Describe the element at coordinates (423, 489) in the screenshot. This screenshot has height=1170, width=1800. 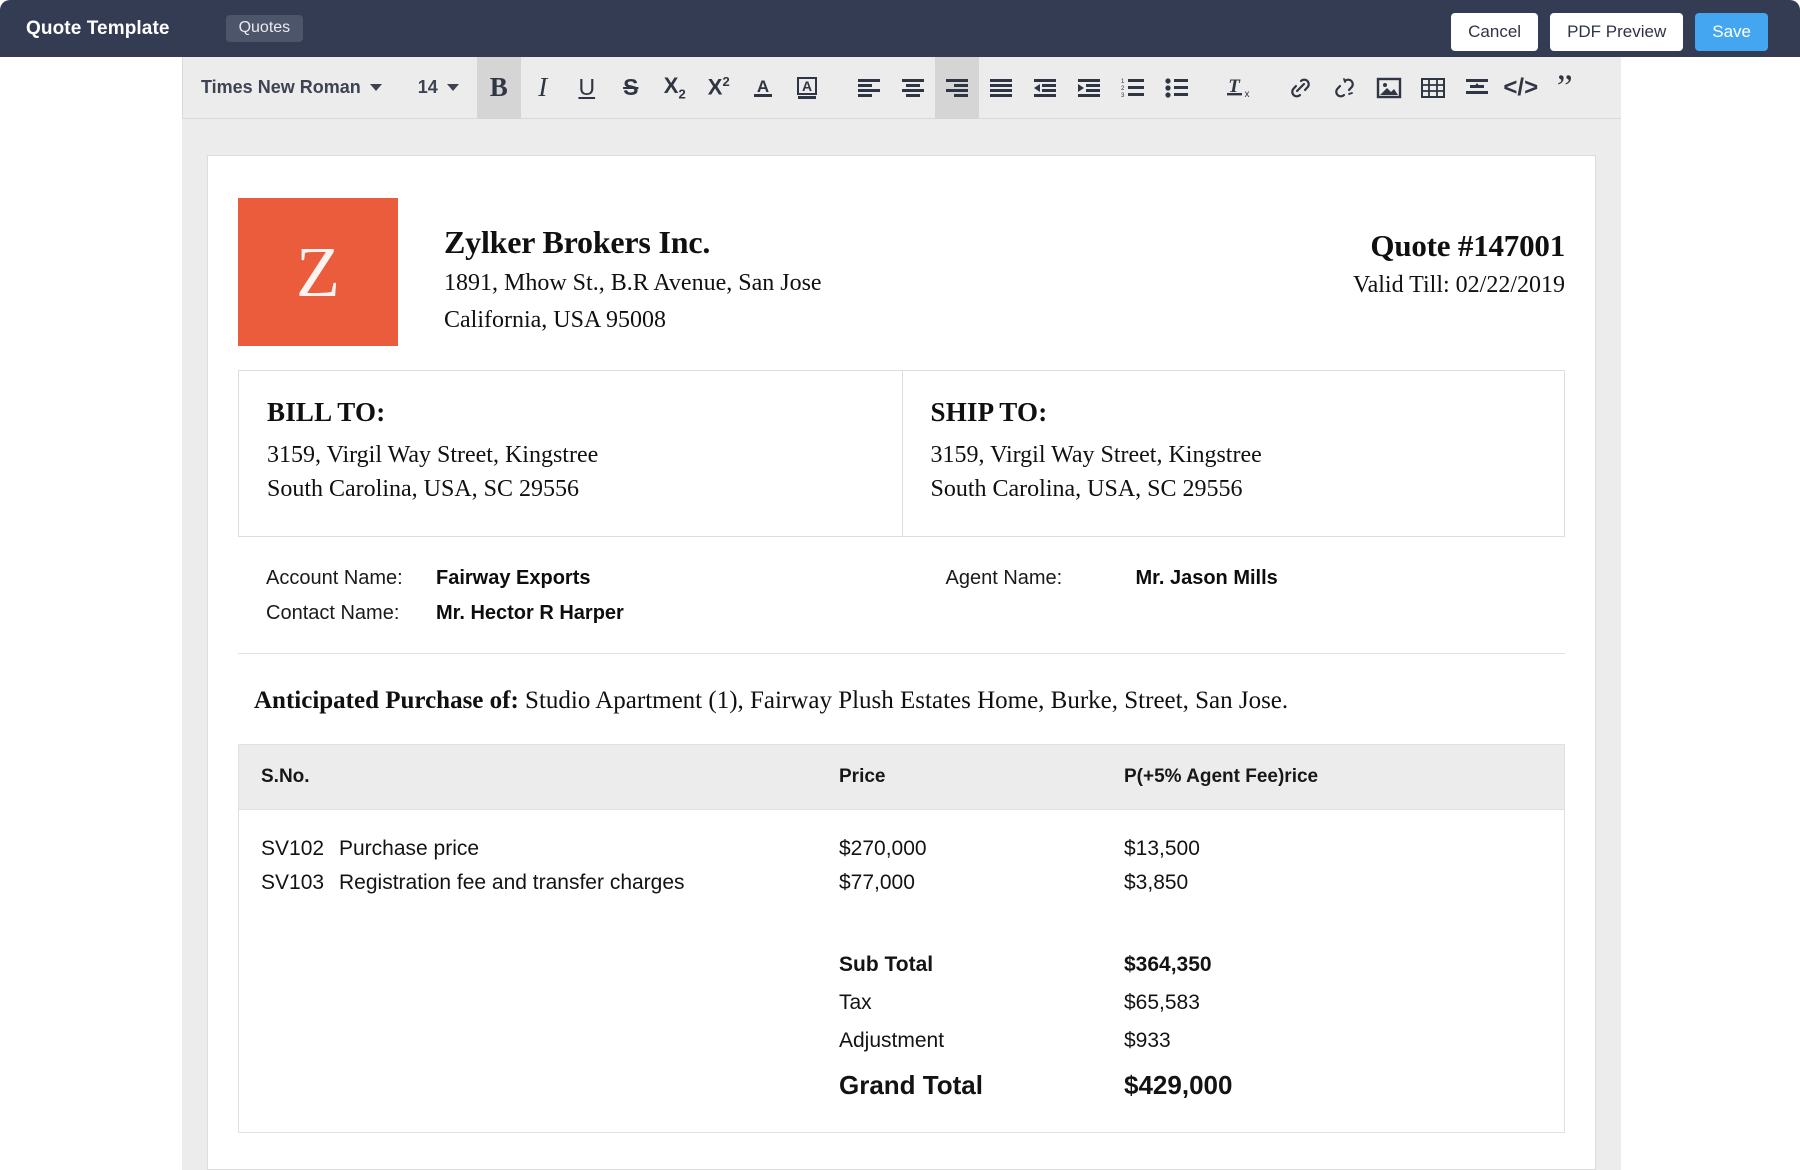
I see `bill-to-line-2: South Carolina, USA, SC 29556` at that location.